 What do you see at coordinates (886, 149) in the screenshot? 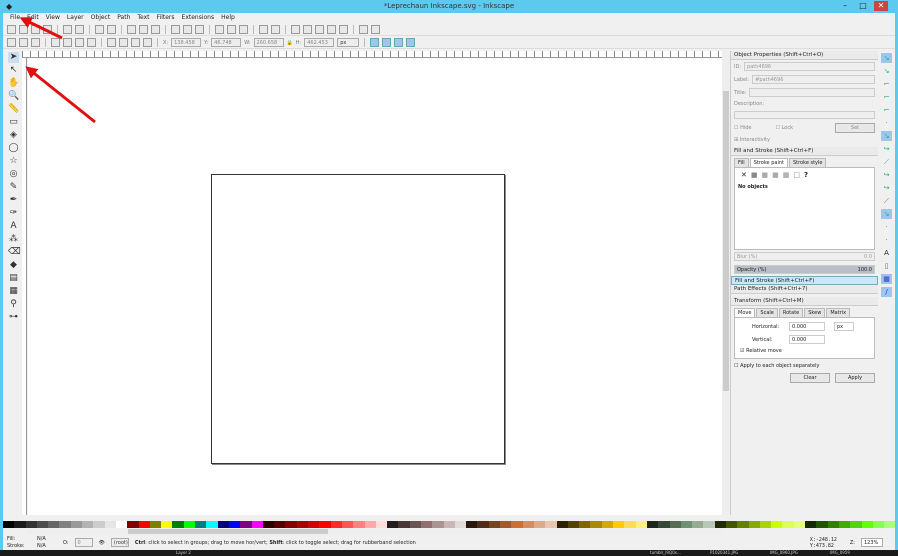
I see `snap-paths-icon: ↪` at bounding box center [886, 149].